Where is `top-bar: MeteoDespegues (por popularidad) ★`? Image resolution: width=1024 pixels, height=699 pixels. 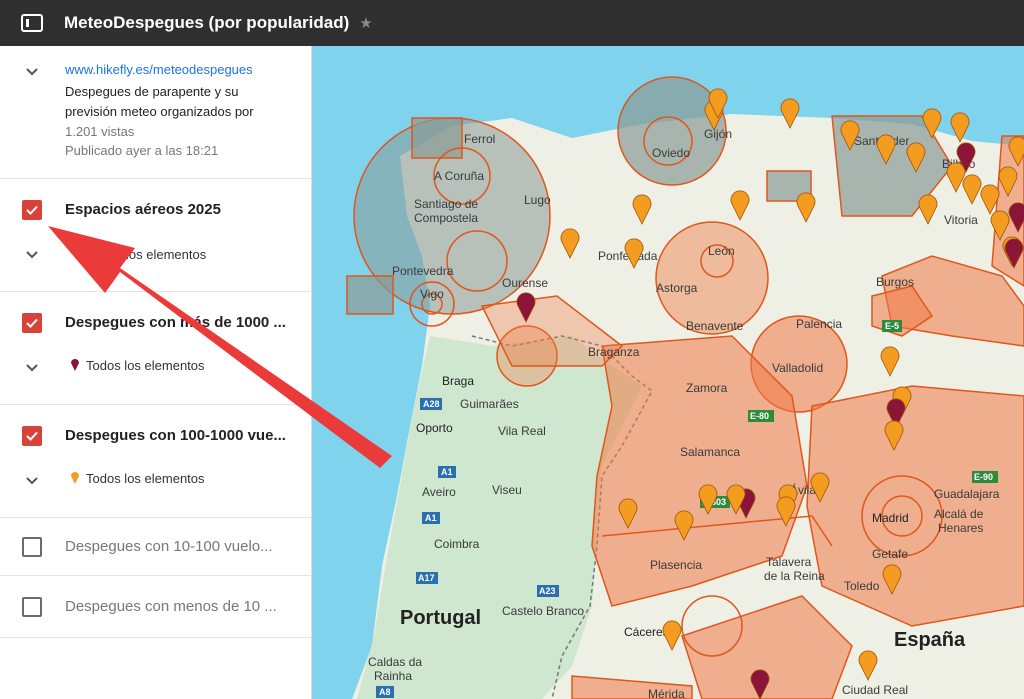 top-bar: MeteoDespegues (por popularidad) ★ is located at coordinates (512, 23).